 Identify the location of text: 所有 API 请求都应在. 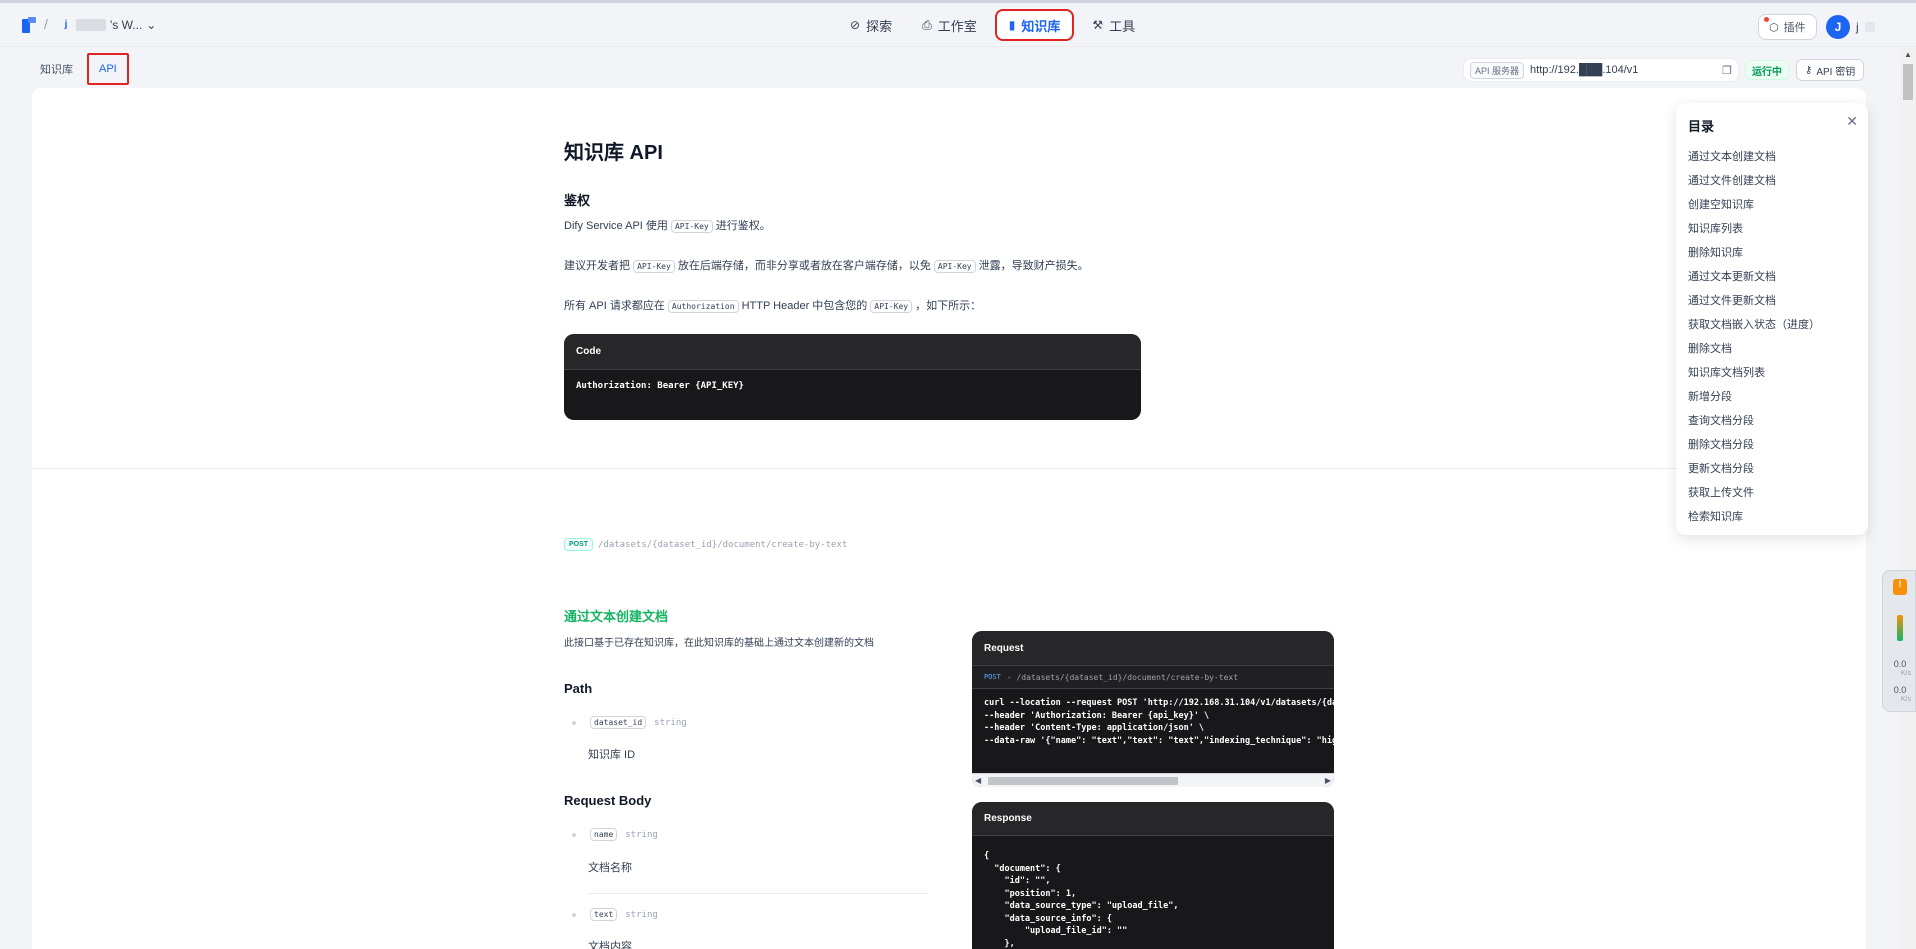
(614, 306).